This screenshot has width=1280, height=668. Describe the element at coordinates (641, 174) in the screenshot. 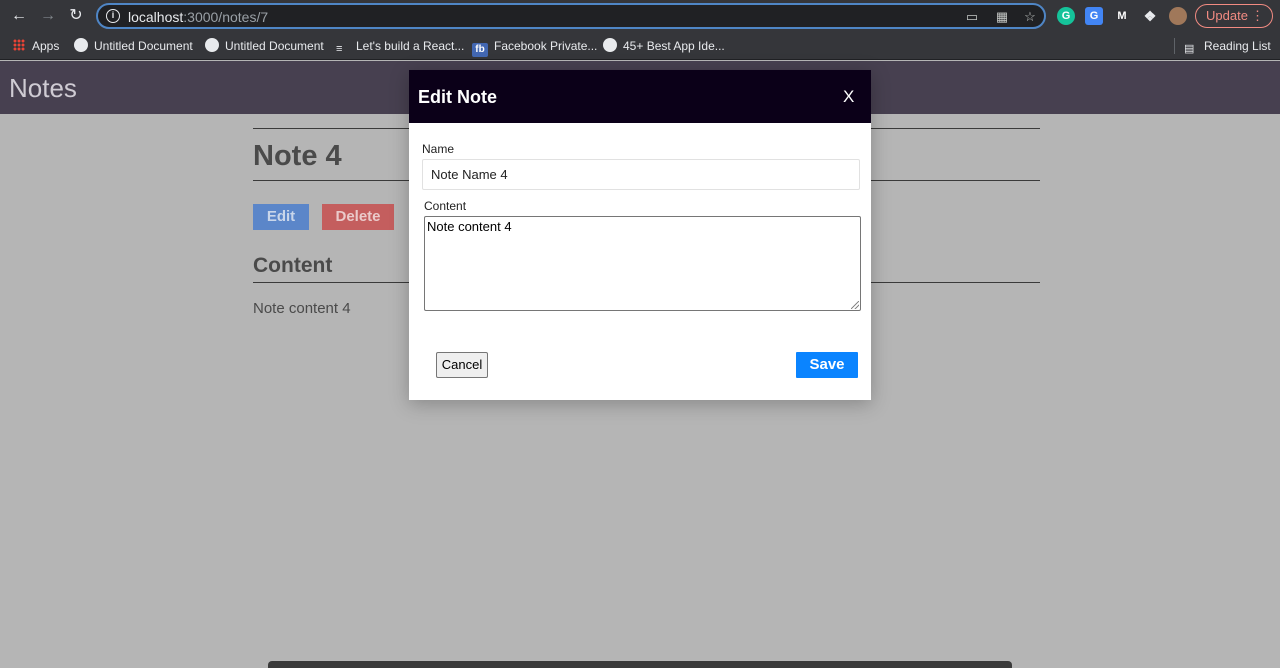

I see `name-input: Note Name 4` at that location.